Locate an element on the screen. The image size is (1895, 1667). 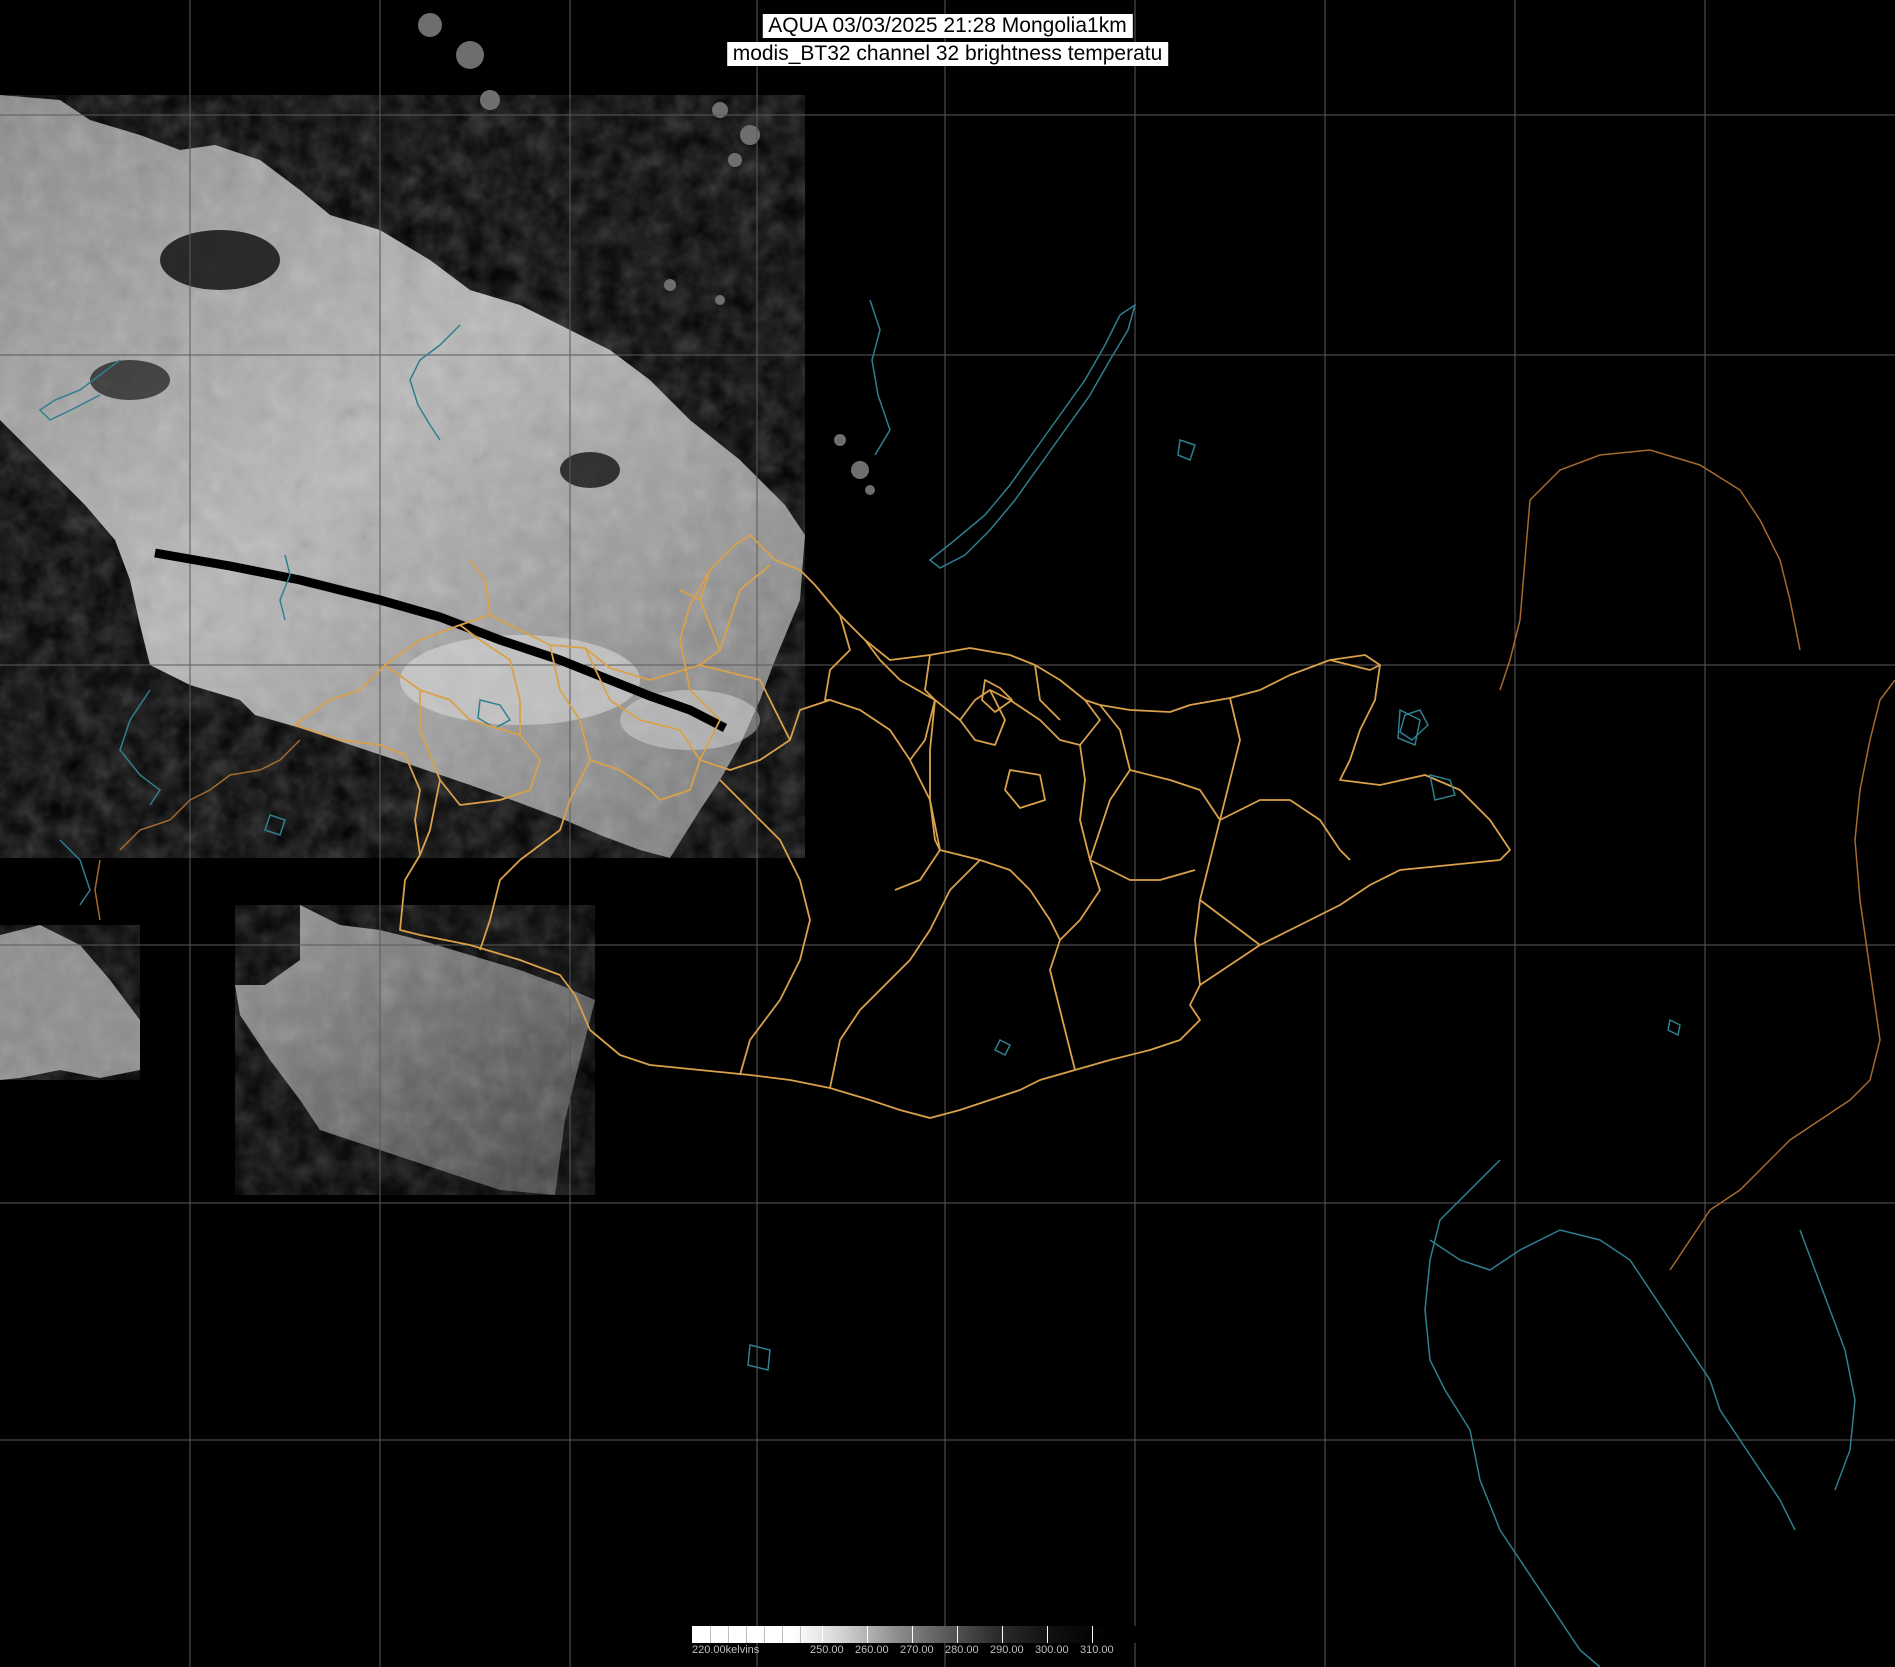
colorbar-tick-label: 310.00 is located at coordinates (1097, 1650).